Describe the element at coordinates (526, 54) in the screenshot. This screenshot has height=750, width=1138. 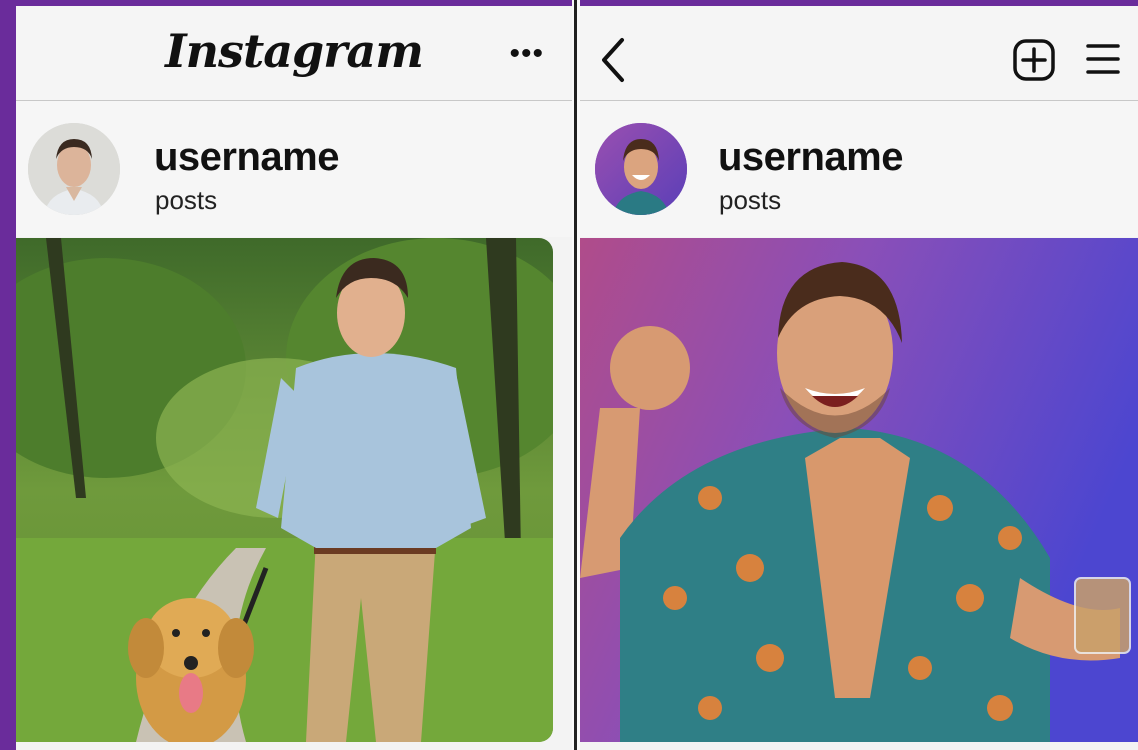
I see `more-horizontal-icon: •••` at that location.